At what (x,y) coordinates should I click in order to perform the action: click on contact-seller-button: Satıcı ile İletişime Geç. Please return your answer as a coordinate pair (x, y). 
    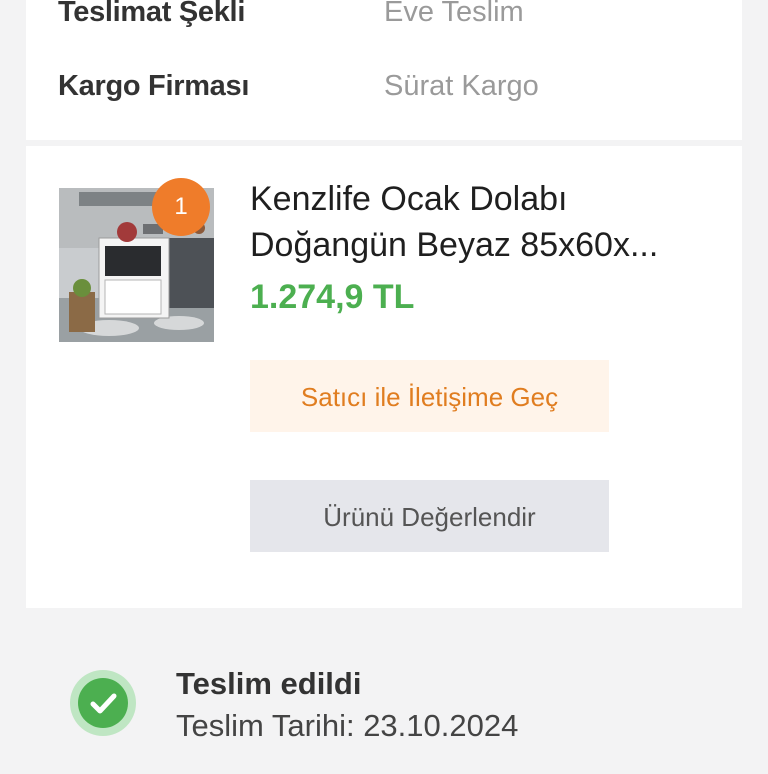
    Looking at the image, I should click on (429, 396).